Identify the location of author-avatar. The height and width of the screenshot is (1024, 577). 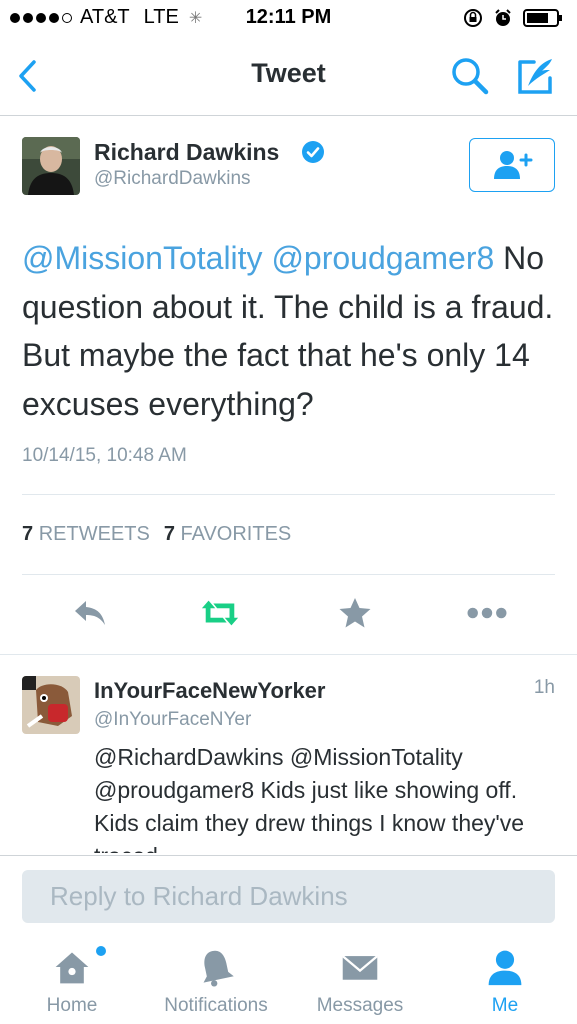
(51, 166).